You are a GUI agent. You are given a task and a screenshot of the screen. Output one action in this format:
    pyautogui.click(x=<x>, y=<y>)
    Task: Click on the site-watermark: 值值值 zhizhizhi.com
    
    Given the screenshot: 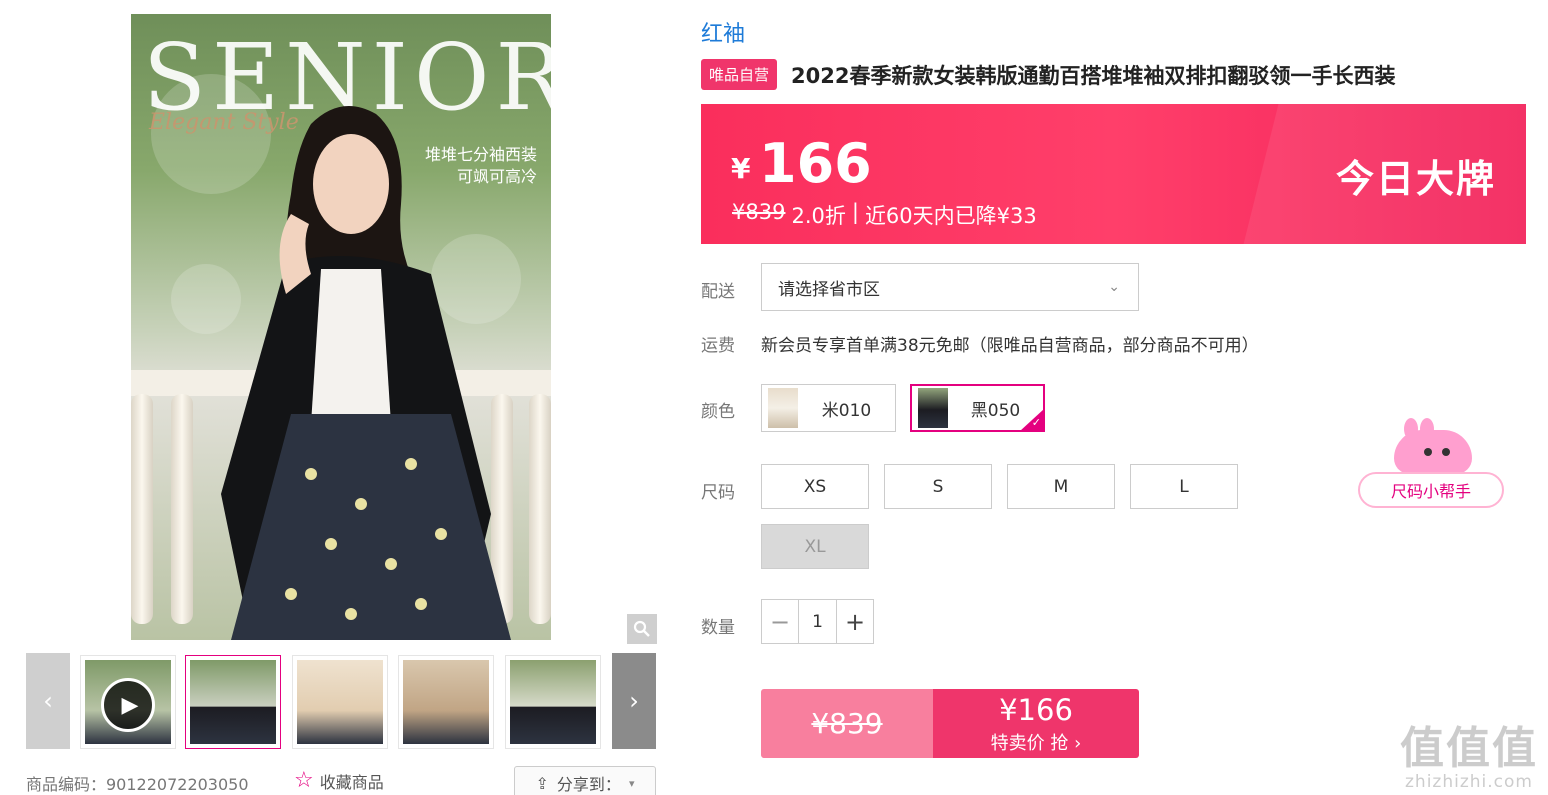 What is the action you would take?
    pyautogui.click(x=1469, y=752)
    